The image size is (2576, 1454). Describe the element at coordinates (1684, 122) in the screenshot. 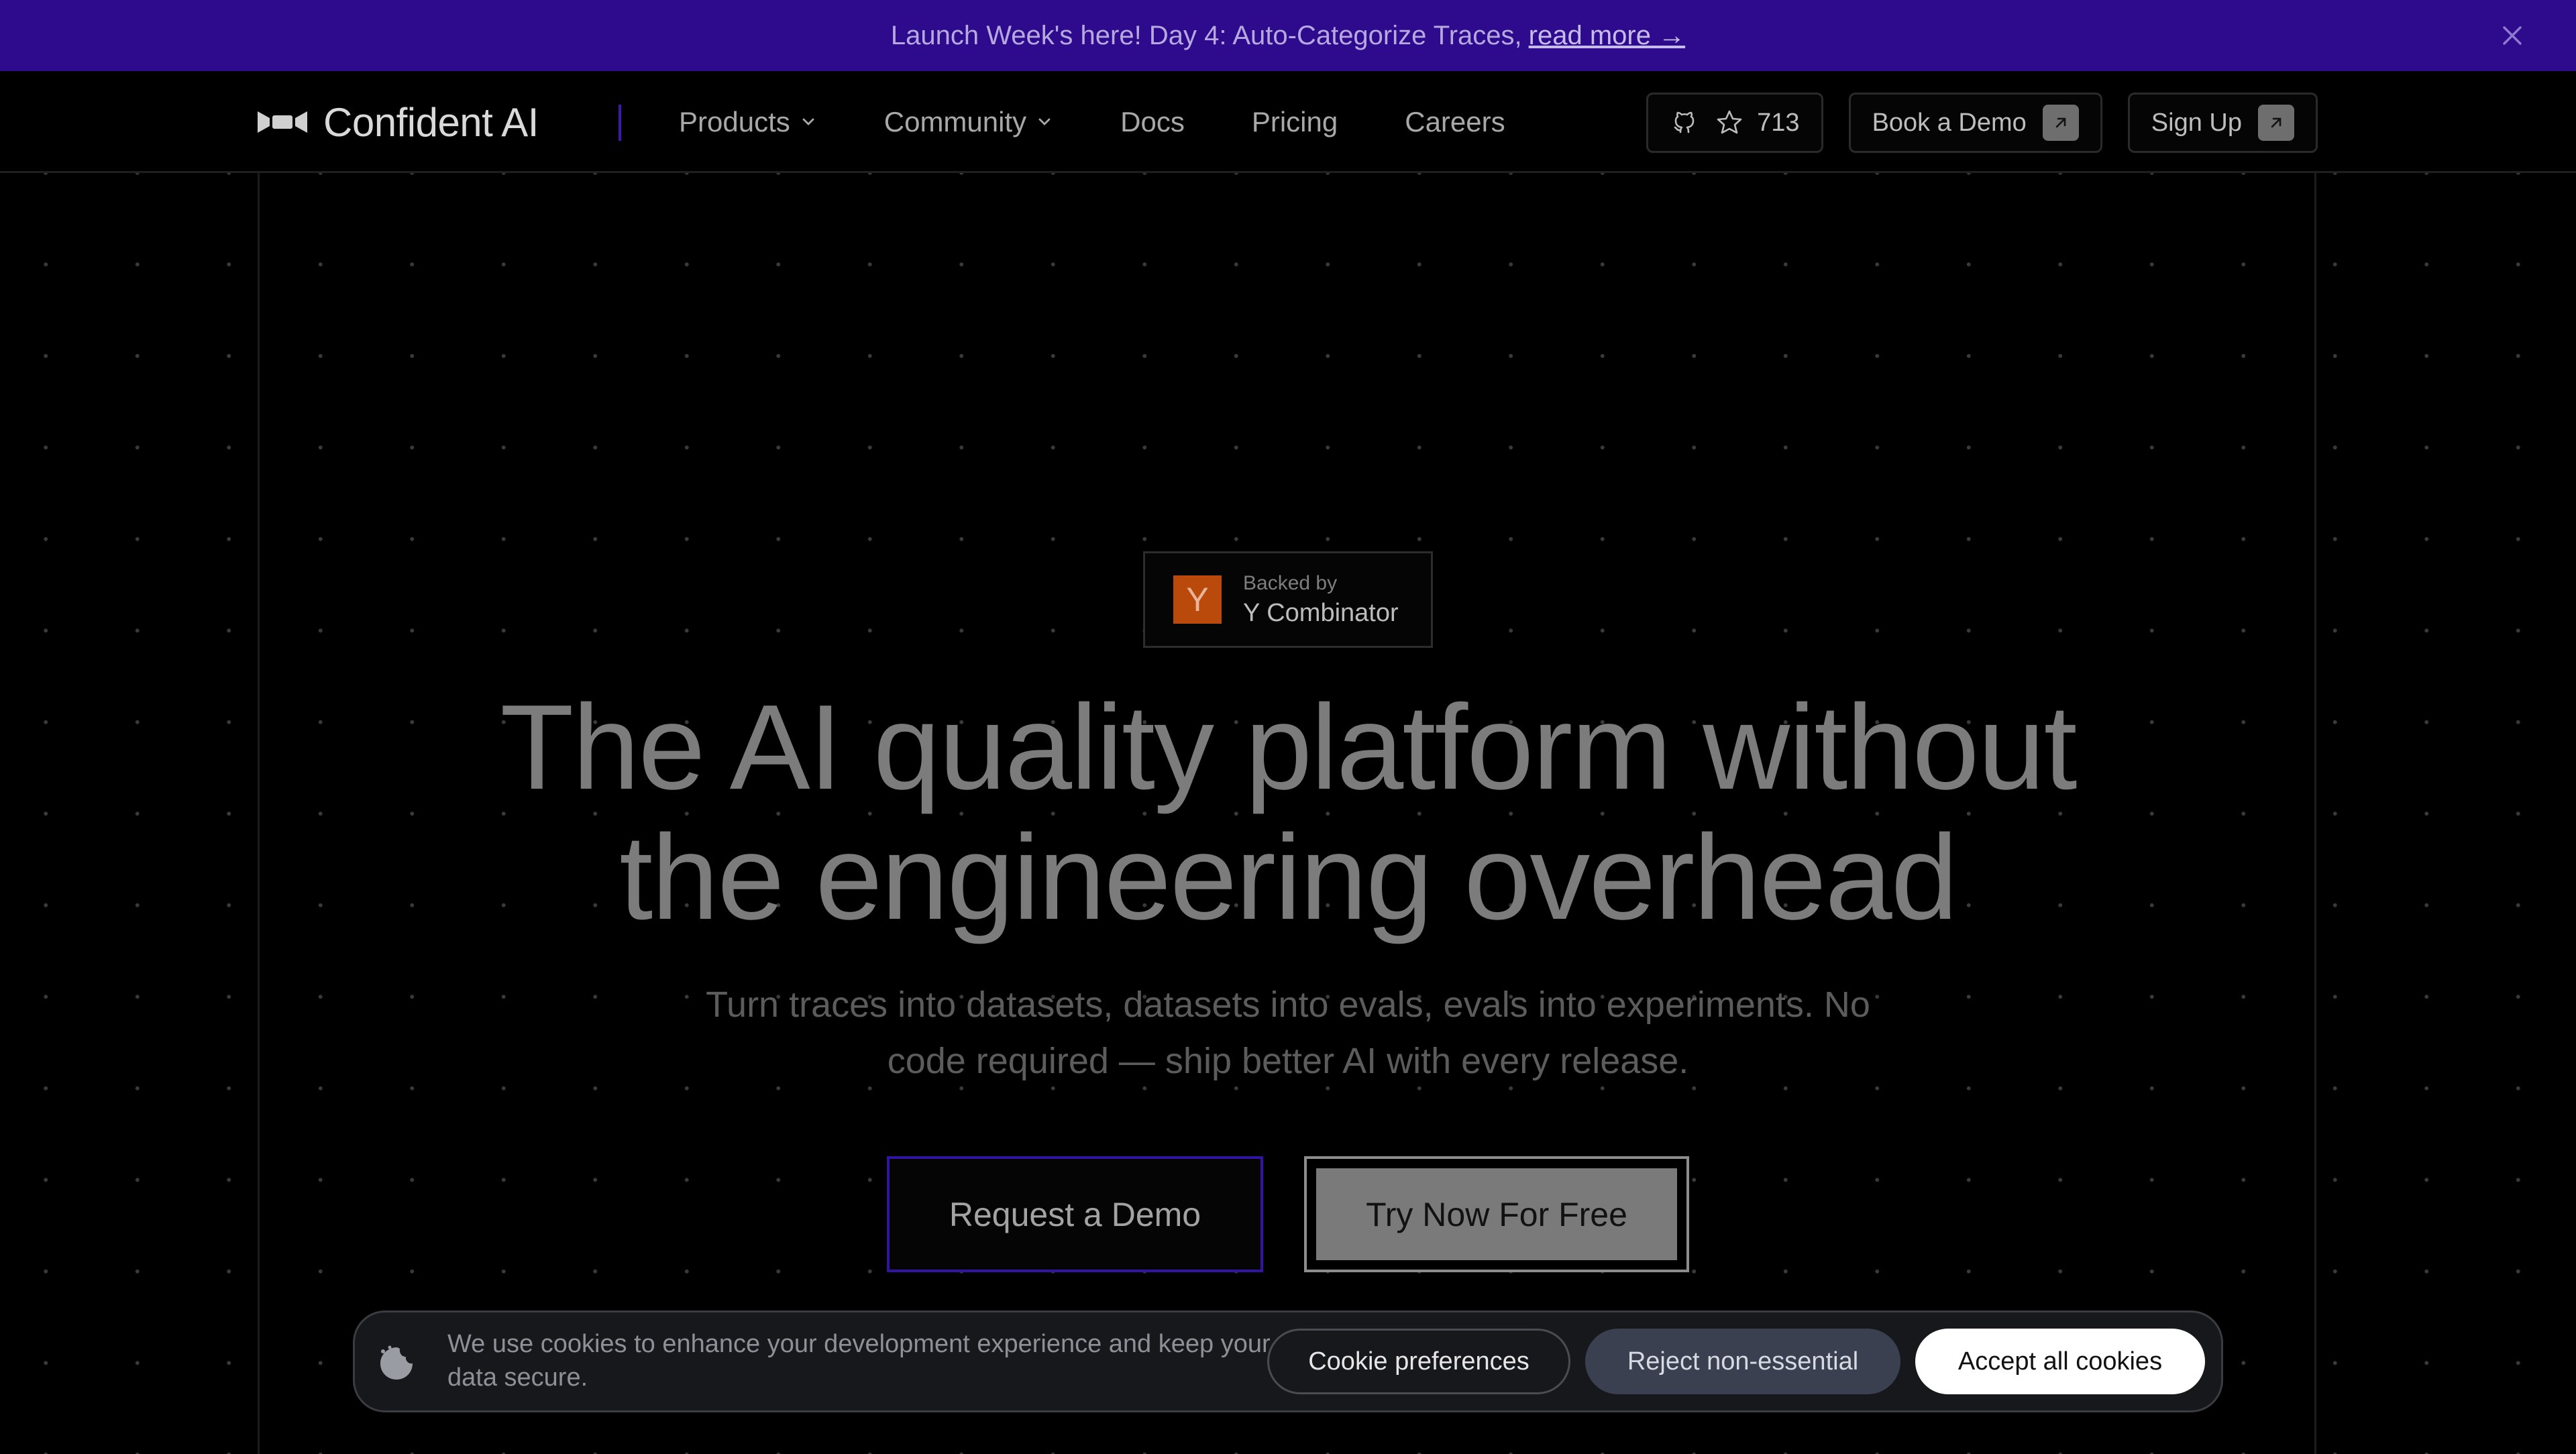

I see `github-icon` at that location.